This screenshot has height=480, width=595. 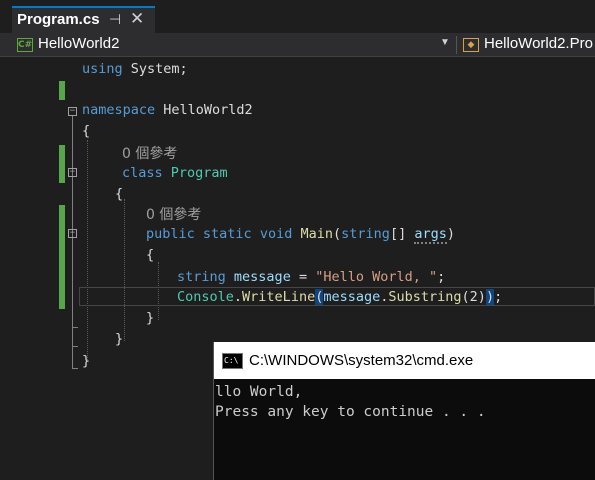 What do you see at coordinates (72, 111) in the screenshot?
I see `collapse-namespace-icon: −` at bounding box center [72, 111].